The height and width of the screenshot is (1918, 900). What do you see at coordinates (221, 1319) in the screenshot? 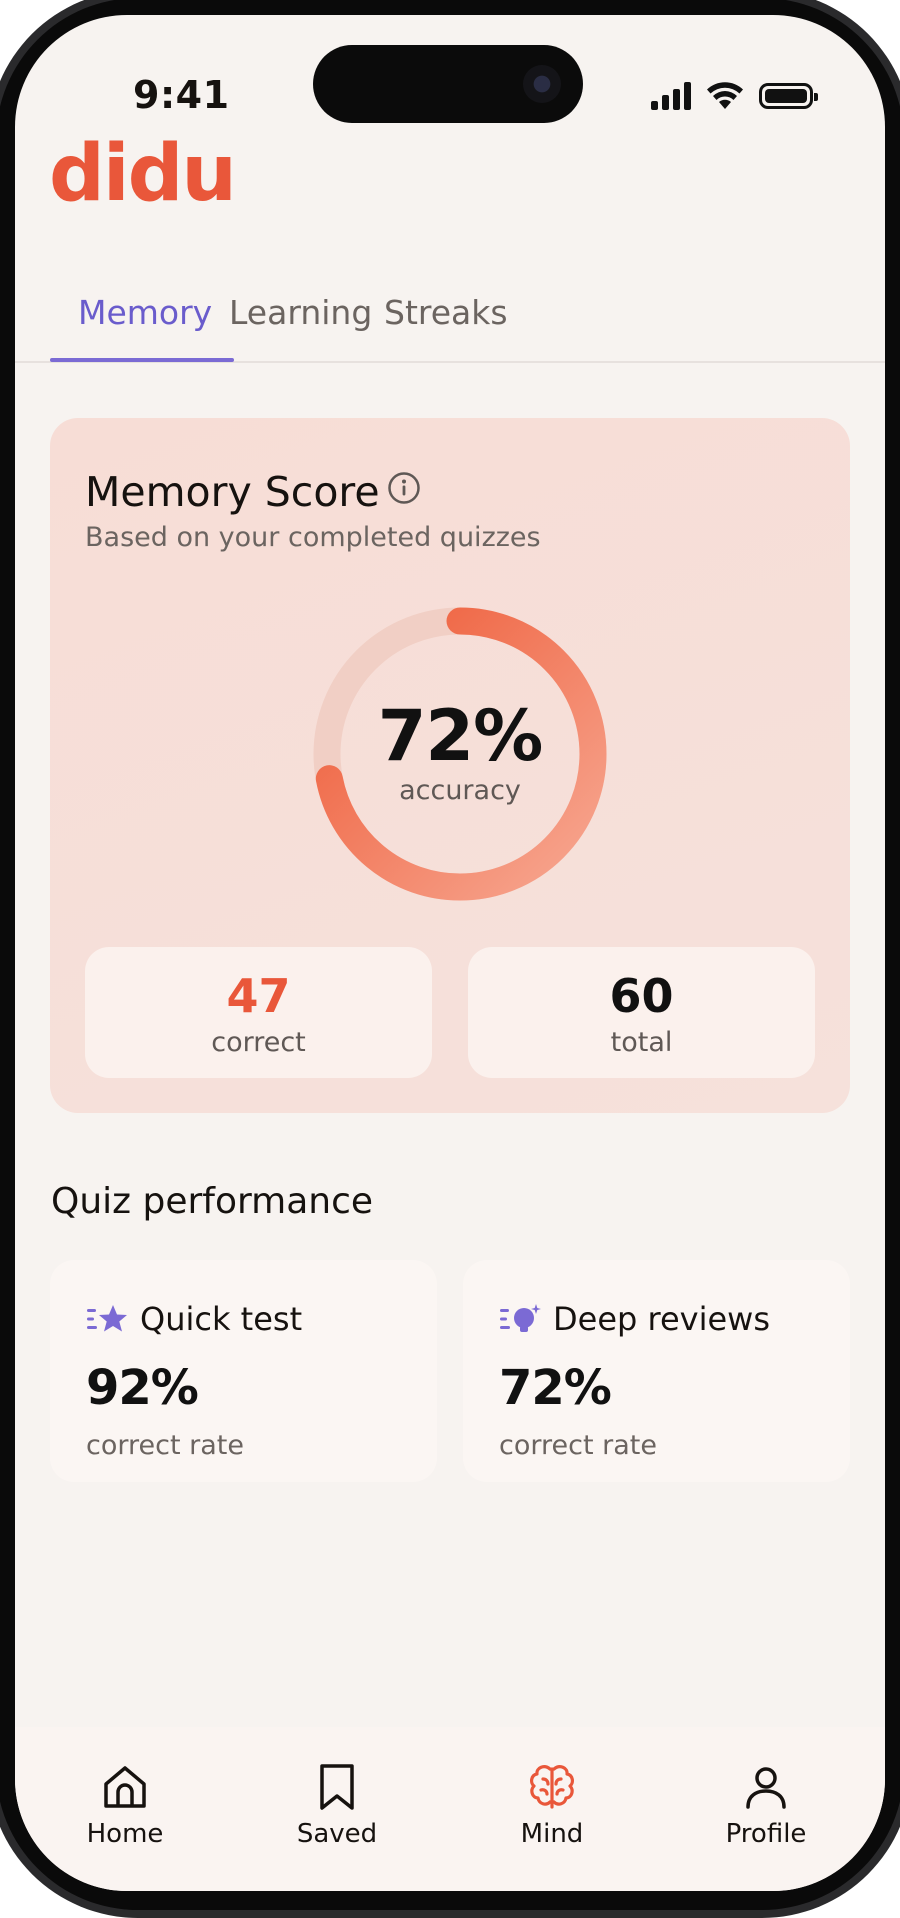
I see `quick-test-label: Quick test` at bounding box center [221, 1319].